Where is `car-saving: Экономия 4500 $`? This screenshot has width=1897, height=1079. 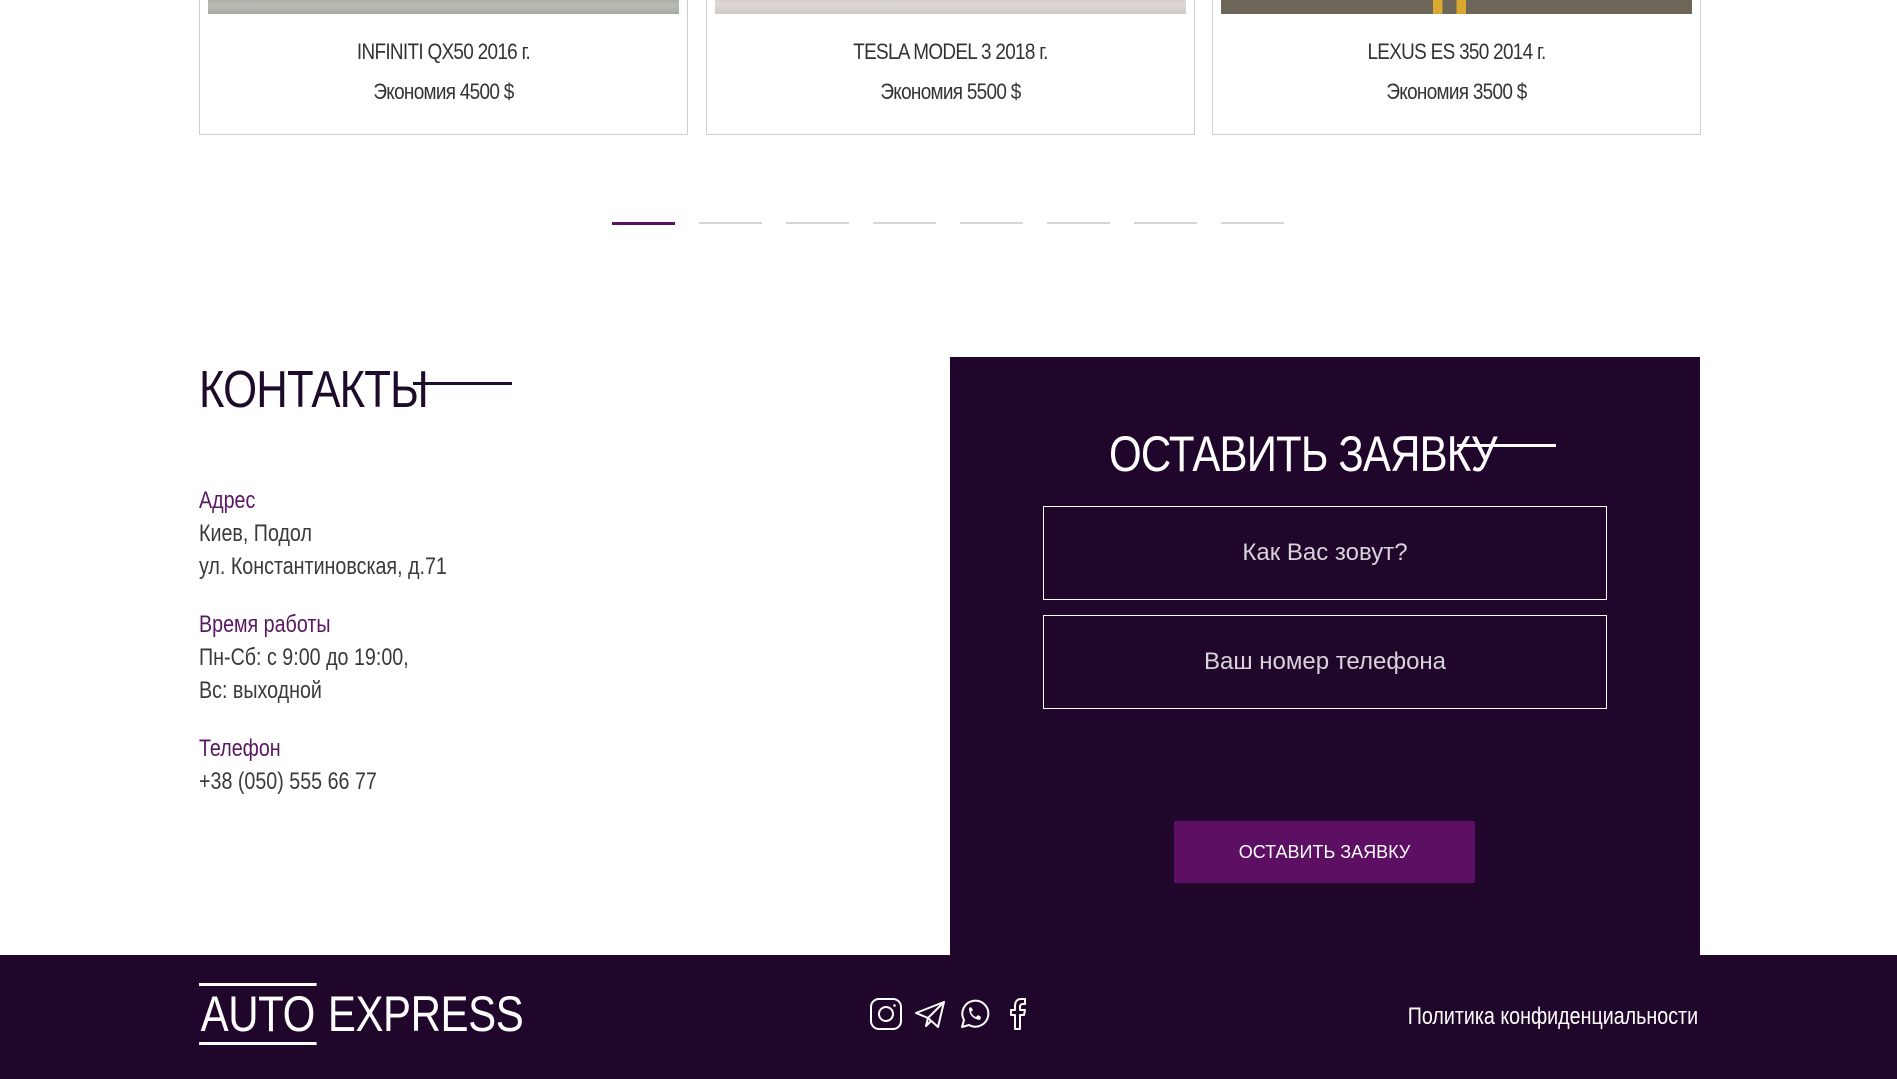 car-saving: Экономия 4500 $ is located at coordinates (443, 91).